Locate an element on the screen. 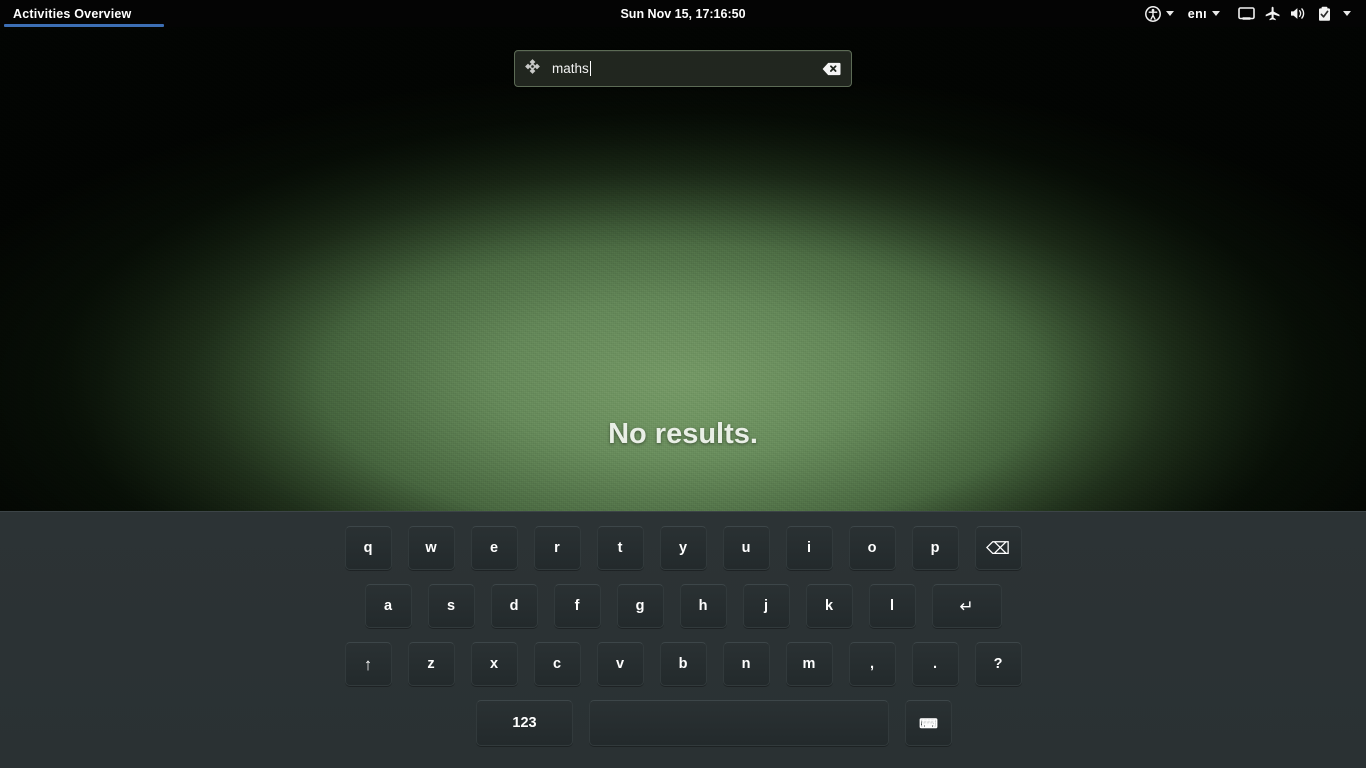 Image resolution: width=1366 pixels, height=768 pixels. key-z: z is located at coordinates (431, 664).